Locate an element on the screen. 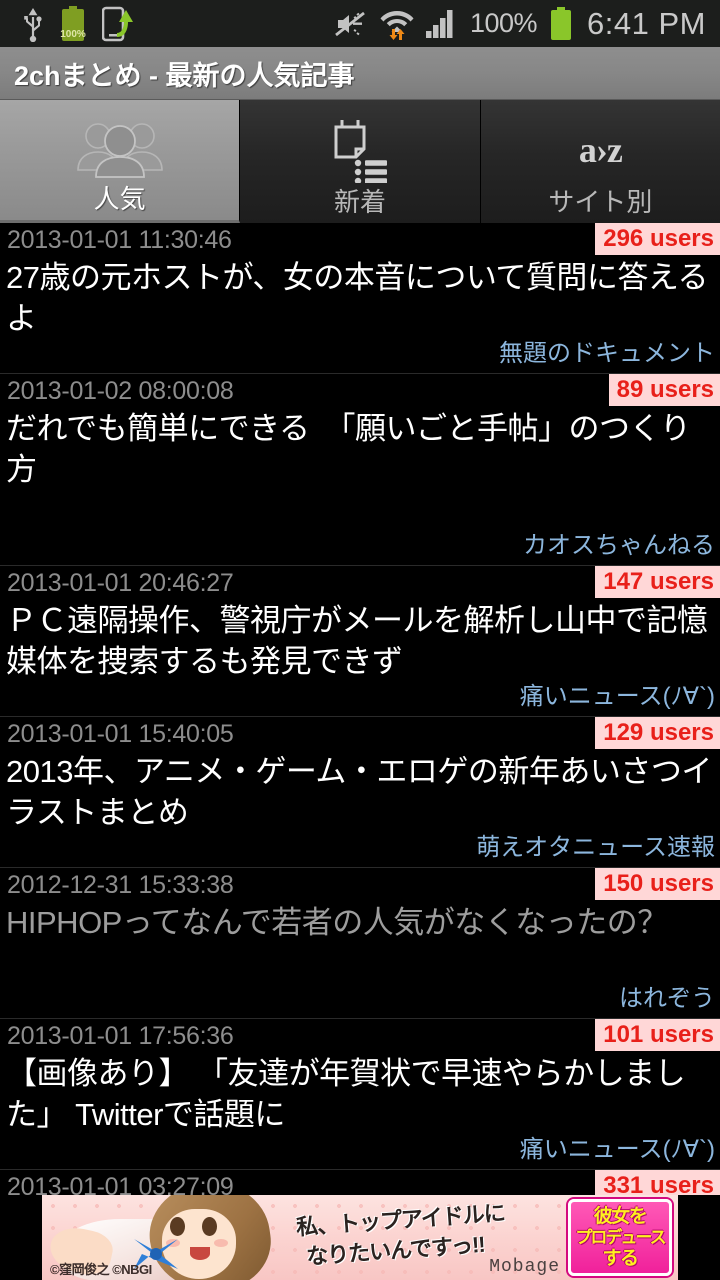 This screenshot has height=1280, width=720. status-badge: 147 users is located at coordinates (657, 582).